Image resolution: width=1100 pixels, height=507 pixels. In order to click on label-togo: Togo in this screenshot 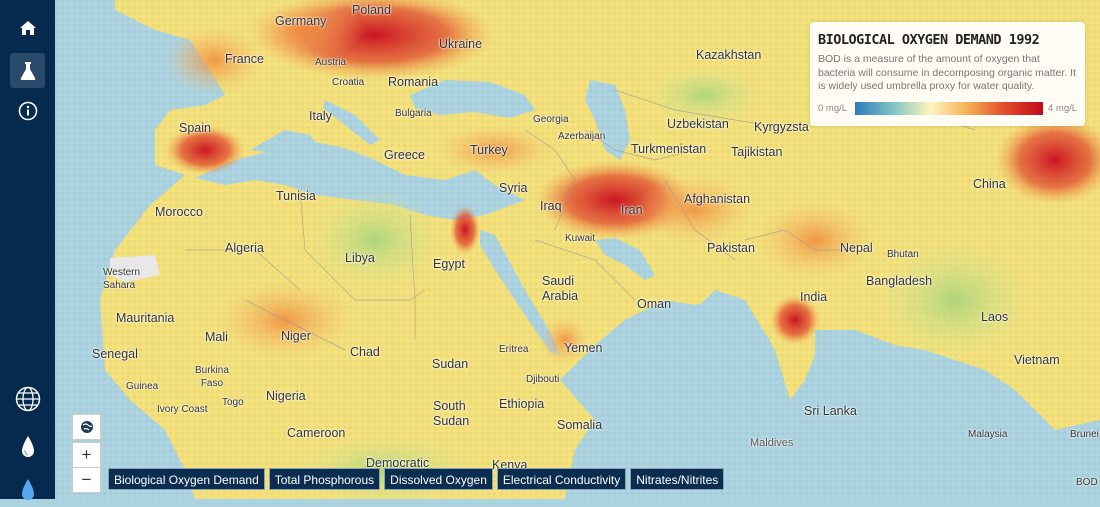, I will do `click(233, 402)`.